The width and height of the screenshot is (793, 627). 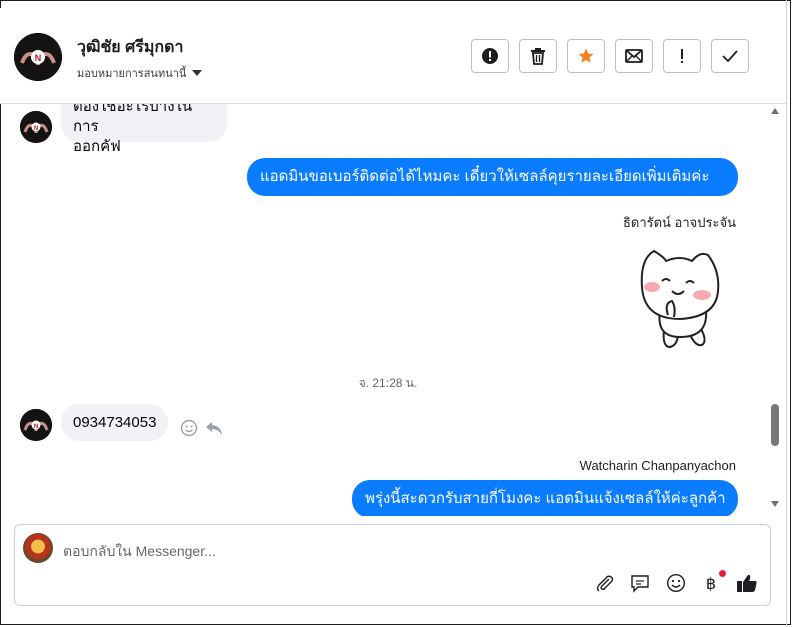 I want to click on exclamation-circle-icon, so click(x=490, y=56).